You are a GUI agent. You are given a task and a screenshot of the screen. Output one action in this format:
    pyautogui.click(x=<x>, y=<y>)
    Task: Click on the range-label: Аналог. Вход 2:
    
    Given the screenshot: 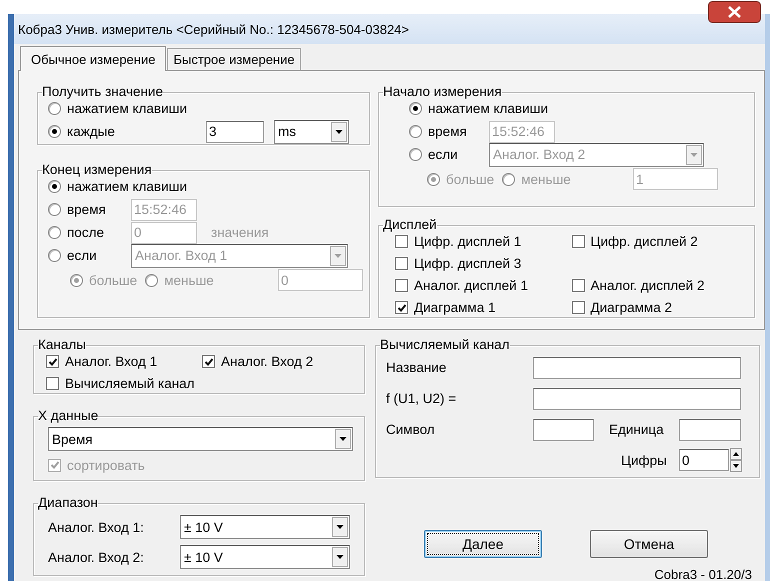 What is the action you would take?
    pyautogui.click(x=96, y=557)
    